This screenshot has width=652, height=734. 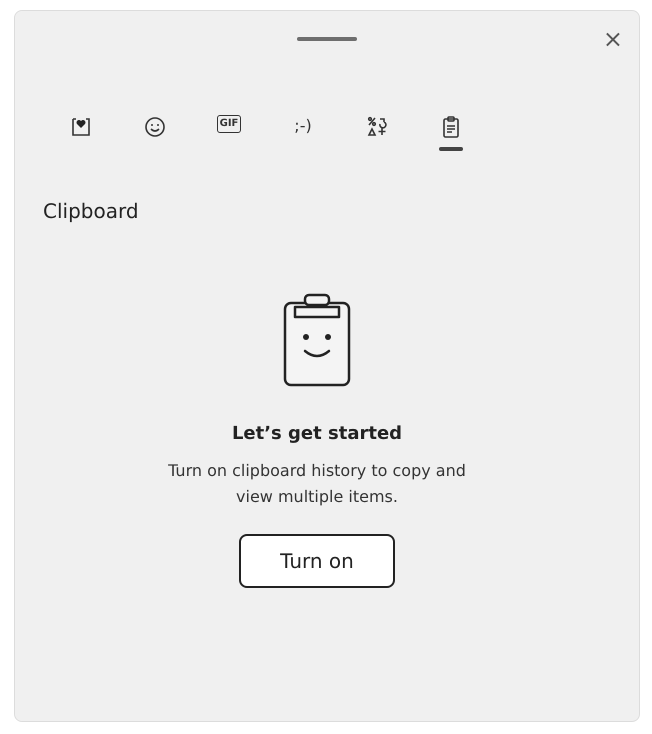 I want to click on category-tab: ;-), so click(x=303, y=135).